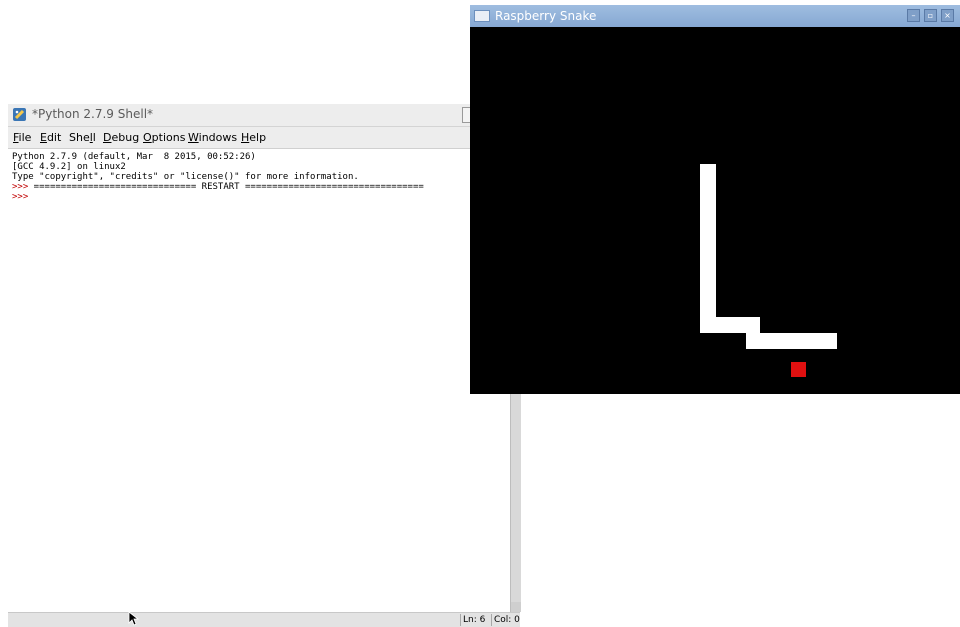 The width and height of the screenshot is (960, 627). I want to click on output-line: [GCC 4.9.2] on linux2, so click(69, 167).